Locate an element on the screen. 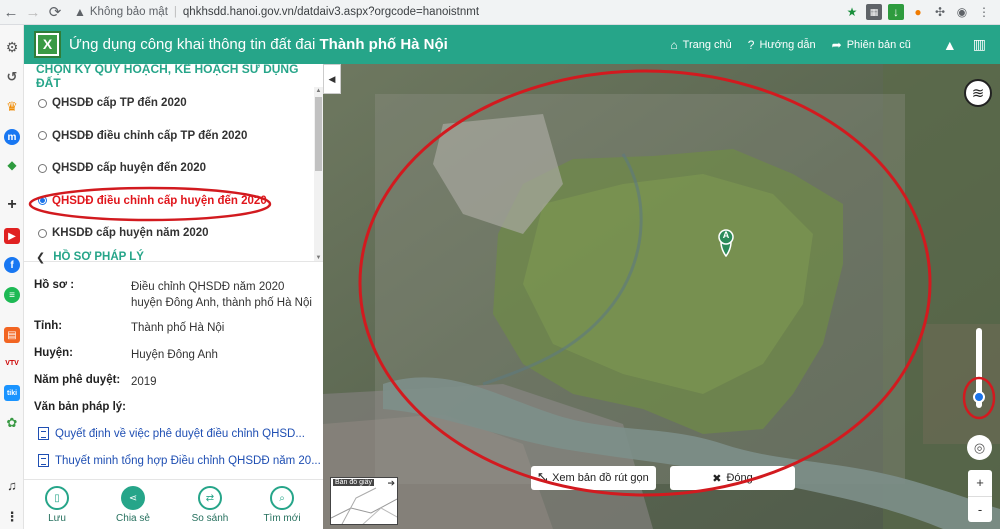 This screenshot has width=1000, height=529. nav-guide-label: Hướng dẫn is located at coordinates (787, 44).